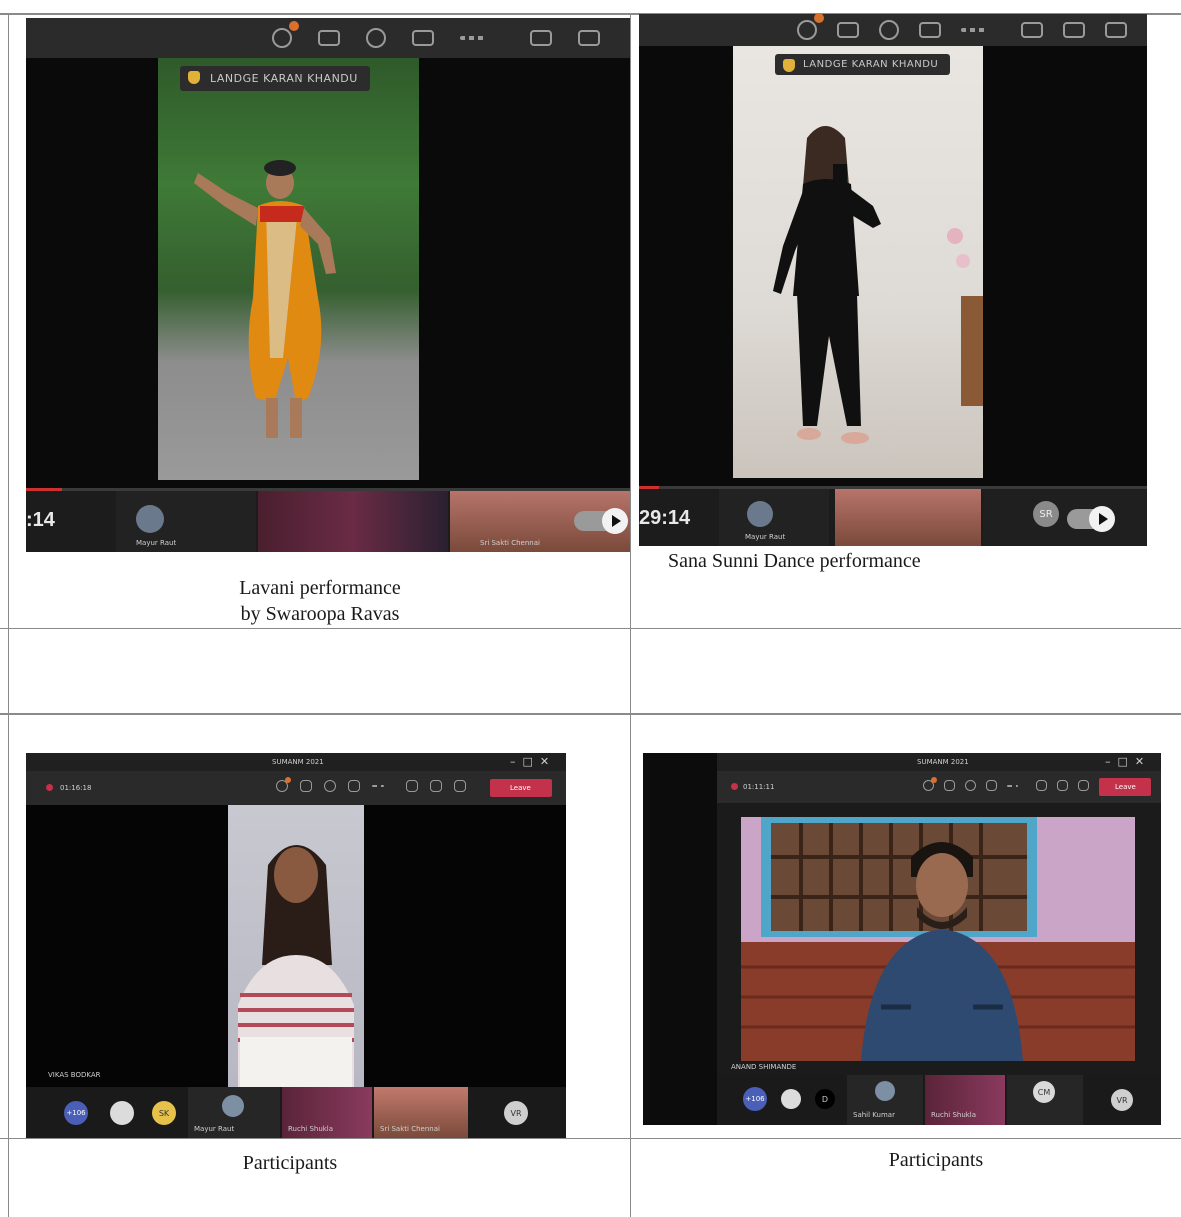 Image resolution: width=1181 pixels, height=1217 pixels. I want to click on participant-strip: 29:14 Mayur Raut SR, so click(893, 517).